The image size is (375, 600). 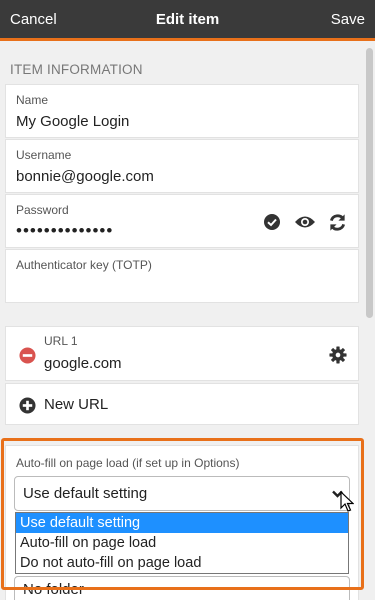 What do you see at coordinates (182, 563) in the screenshot?
I see `autofill-option-no-autofill: Do not auto-fill on page load` at bounding box center [182, 563].